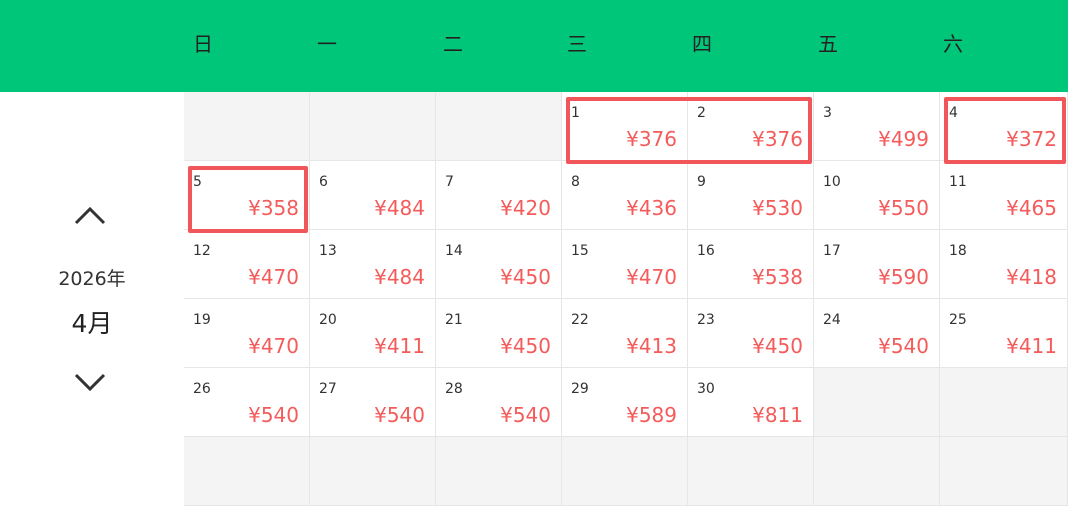 Image resolution: width=1068 pixels, height=506 pixels. Describe the element at coordinates (499, 333) in the screenshot. I see `day-cell: 21 ¥450` at that location.